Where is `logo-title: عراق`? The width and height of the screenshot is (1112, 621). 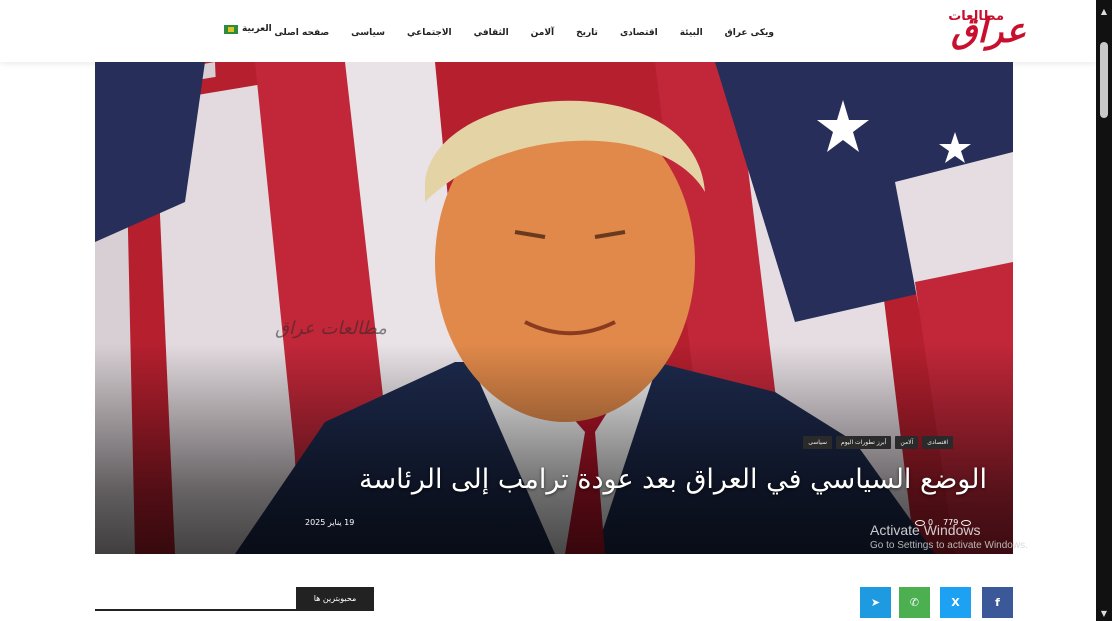
logo-title: عراق is located at coordinates (988, 31).